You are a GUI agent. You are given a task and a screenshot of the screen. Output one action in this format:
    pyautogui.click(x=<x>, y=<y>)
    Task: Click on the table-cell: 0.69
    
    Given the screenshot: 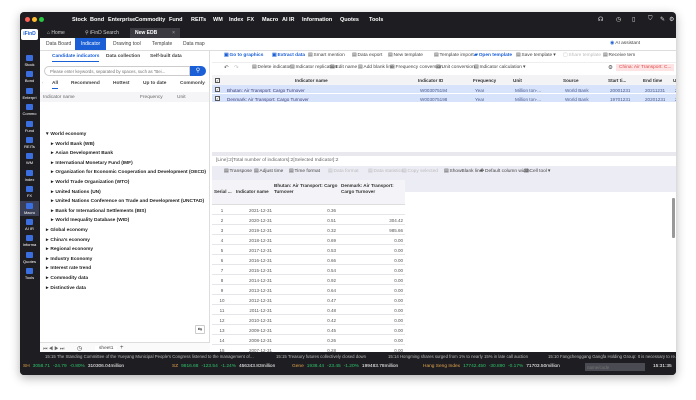 What is the action you would take?
    pyautogui.click(x=304, y=240)
    